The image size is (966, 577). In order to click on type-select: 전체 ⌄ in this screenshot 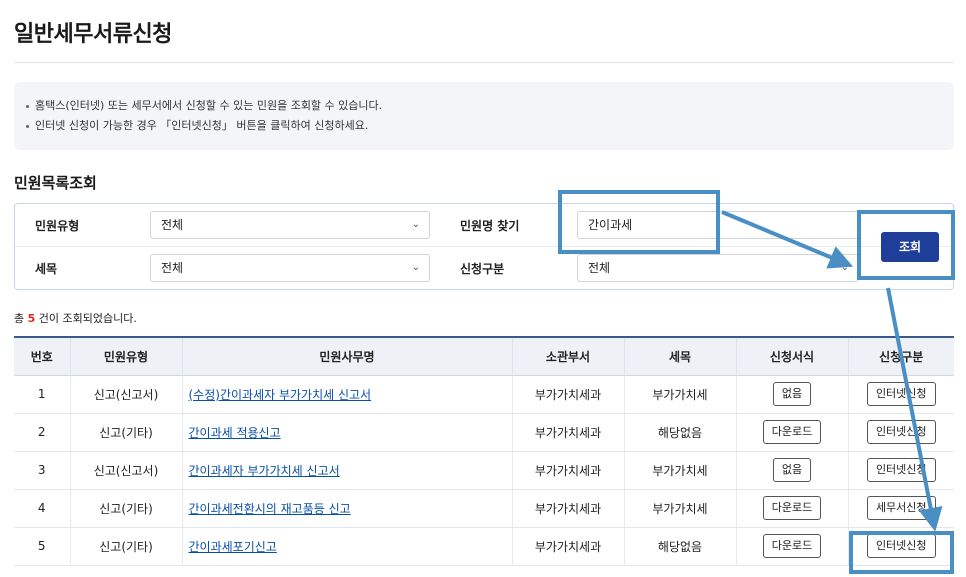, I will do `click(290, 225)`.